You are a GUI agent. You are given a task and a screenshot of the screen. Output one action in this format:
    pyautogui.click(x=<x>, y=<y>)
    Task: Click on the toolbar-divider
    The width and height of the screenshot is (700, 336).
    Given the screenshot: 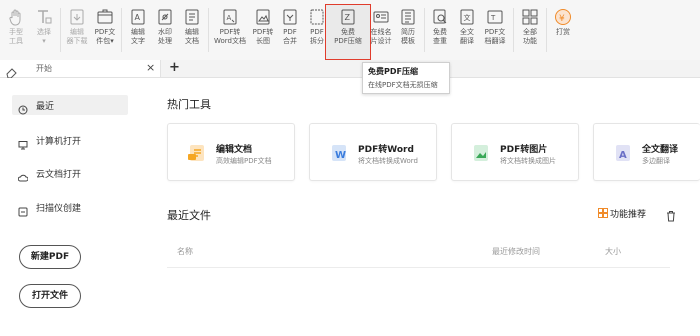 What is the action you would take?
    pyautogui.click(x=208, y=30)
    